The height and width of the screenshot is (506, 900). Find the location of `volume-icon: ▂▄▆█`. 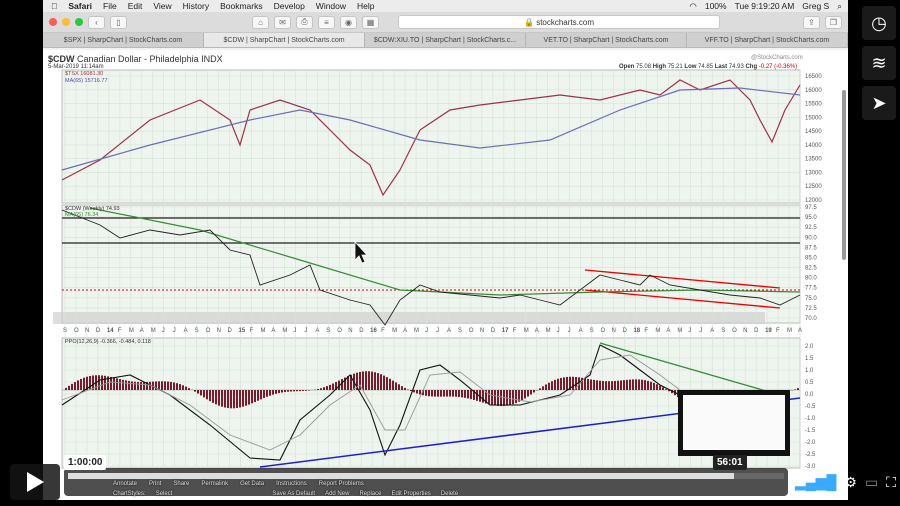

volume-icon: ▂▄▆█ is located at coordinates (815, 482).